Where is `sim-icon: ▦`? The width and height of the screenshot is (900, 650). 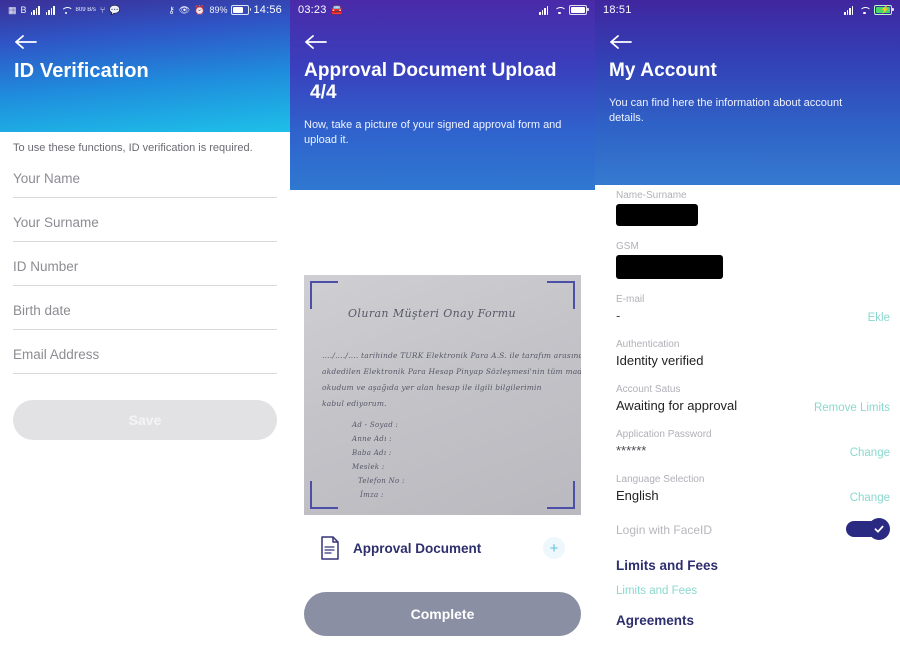
sim-icon: ▦ is located at coordinates (12, 9).